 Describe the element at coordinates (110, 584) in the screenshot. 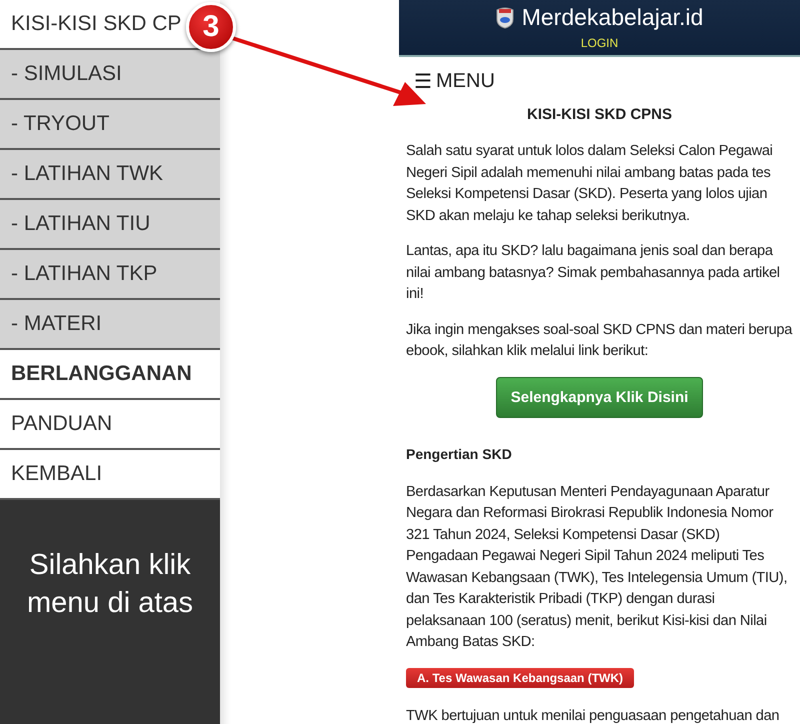

I see `sidebar-note: Silahkan klik menu di atas` at that location.